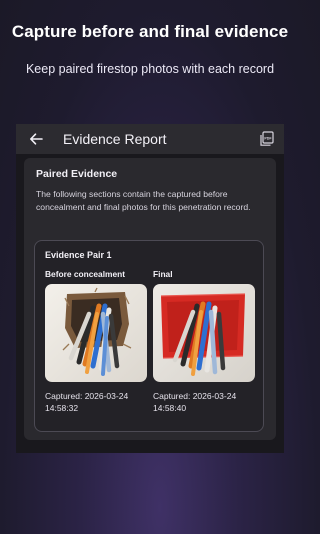 The height and width of the screenshot is (534, 320). I want to click on section-title: Paired Evidence, so click(77, 174).